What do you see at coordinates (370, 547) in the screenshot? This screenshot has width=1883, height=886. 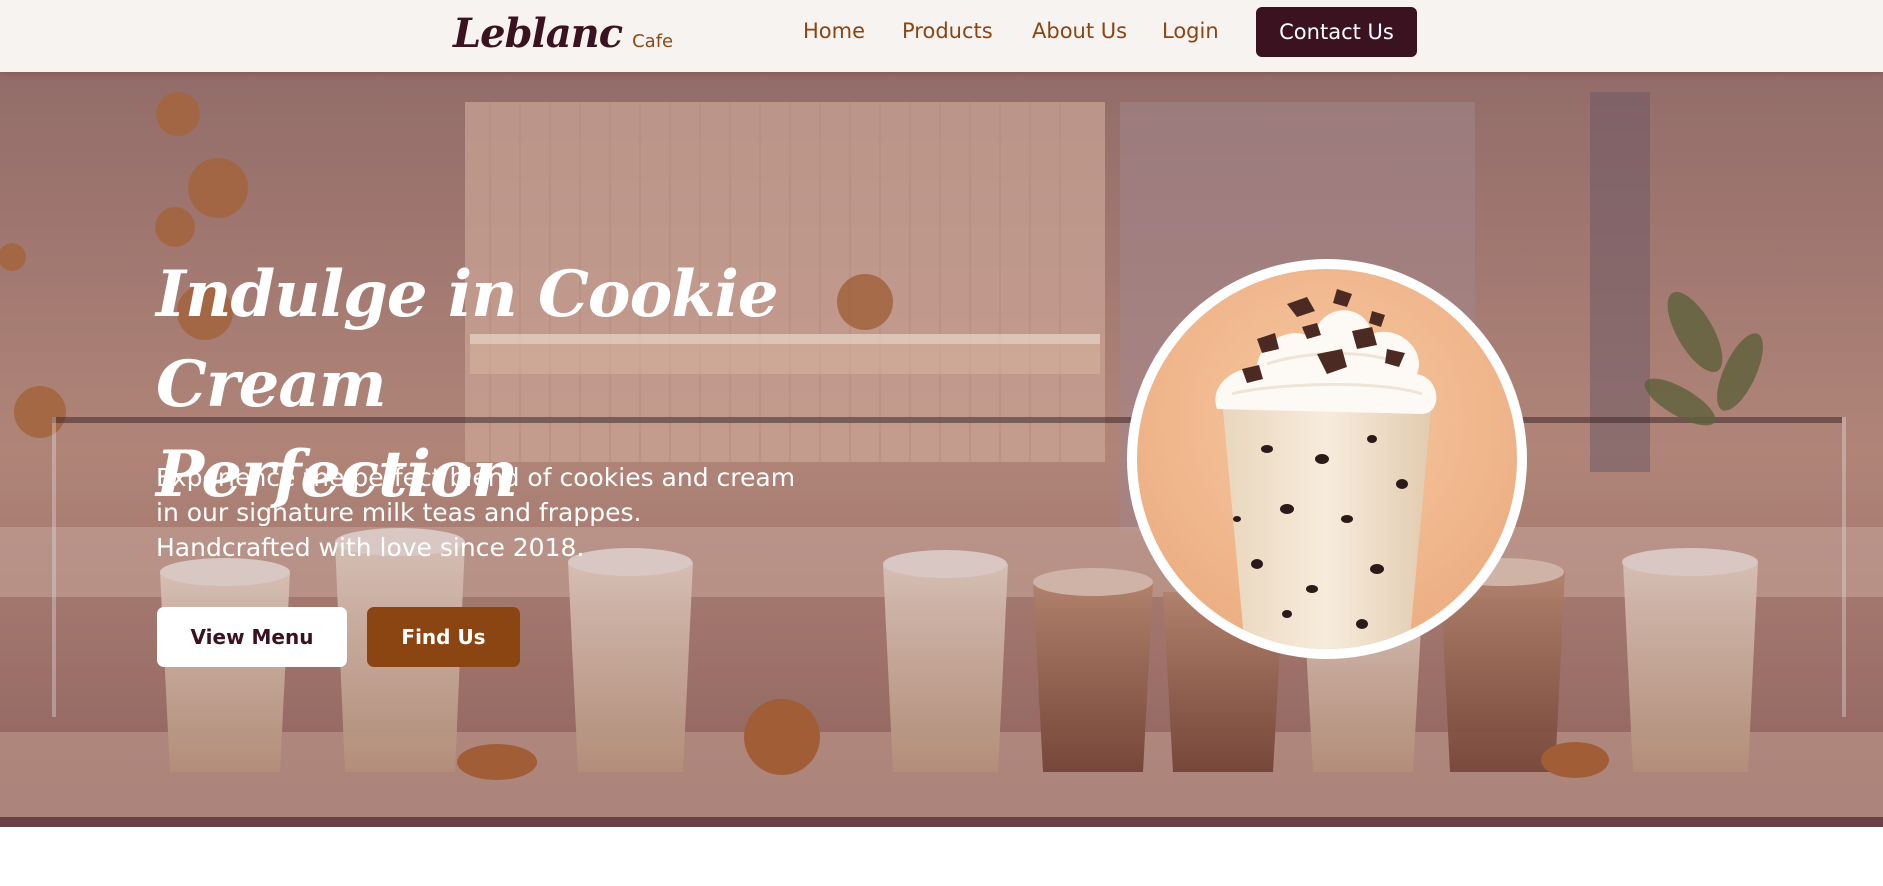 I see `hero-subtitle-line3: Handcrafted with love since 2018.` at bounding box center [370, 547].